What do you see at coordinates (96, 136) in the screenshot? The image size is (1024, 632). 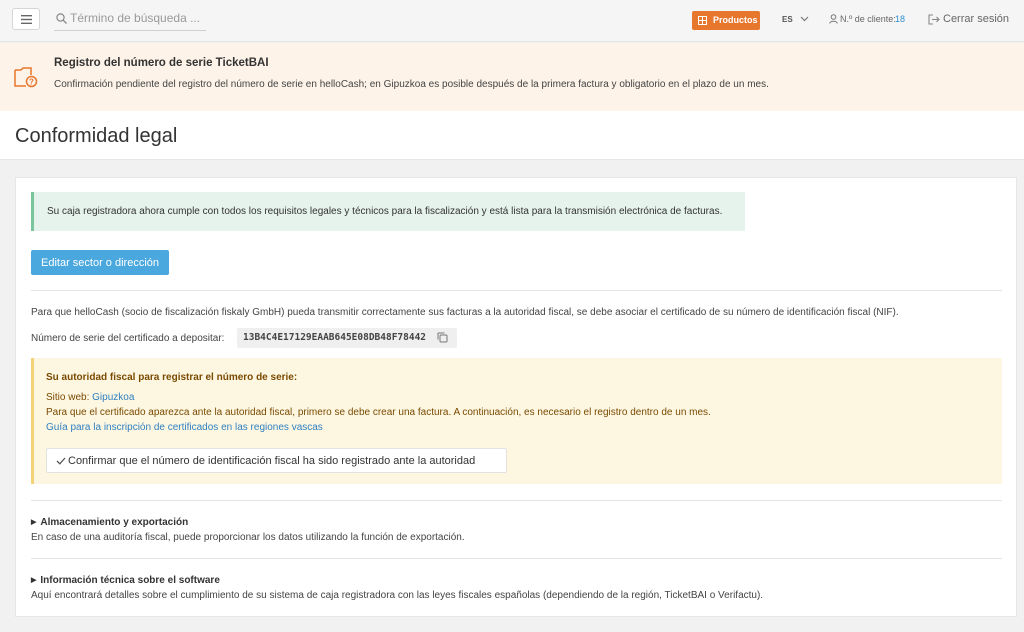 I see `page-title: Conformidad legal` at bounding box center [96, 136].